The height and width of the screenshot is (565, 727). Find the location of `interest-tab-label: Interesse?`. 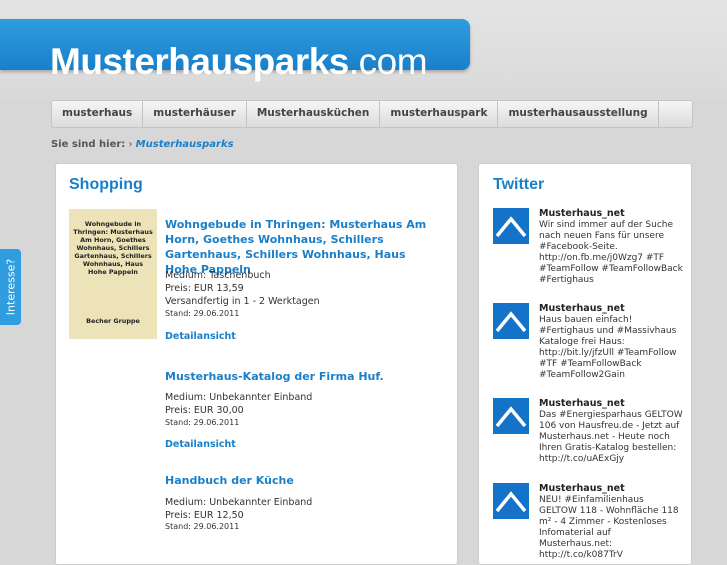

interest-tab-label: Interesse? is located at coordinates (10, 287).